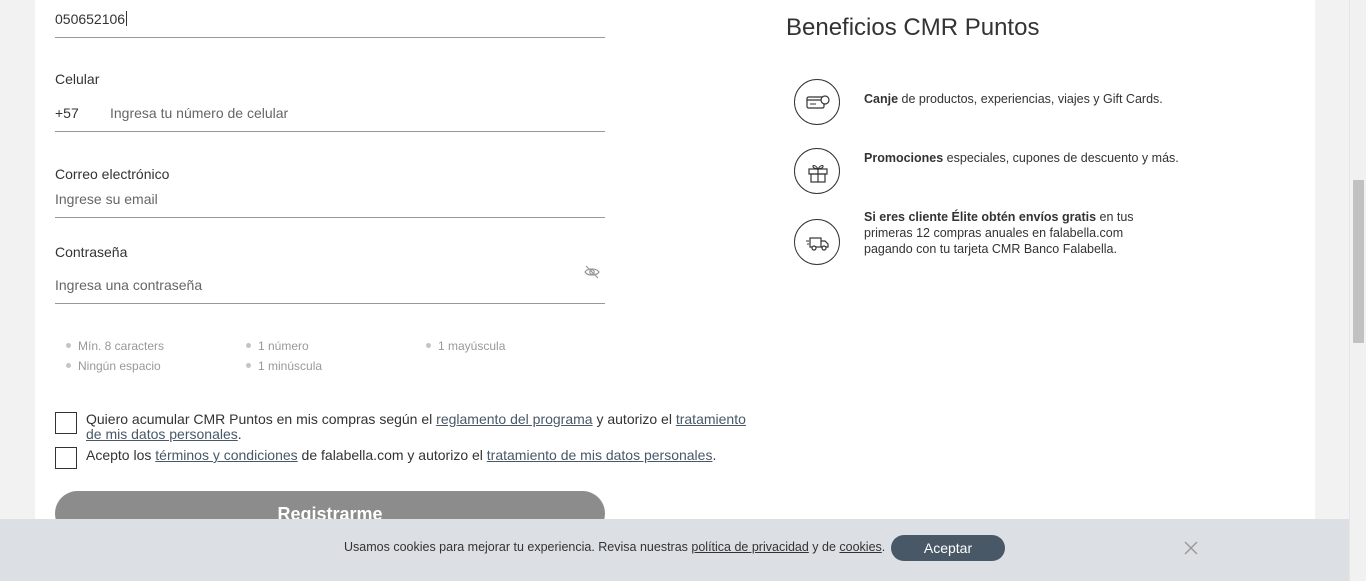 The image size is (1366, 581). I want to click on terms-link: términos y condiciones, so click(226, 455).